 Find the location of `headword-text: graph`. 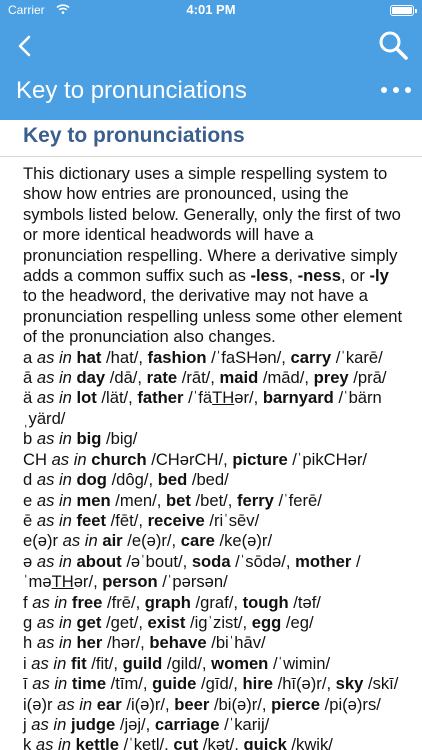

headword-text: graph is located at coordinates (167, 602).